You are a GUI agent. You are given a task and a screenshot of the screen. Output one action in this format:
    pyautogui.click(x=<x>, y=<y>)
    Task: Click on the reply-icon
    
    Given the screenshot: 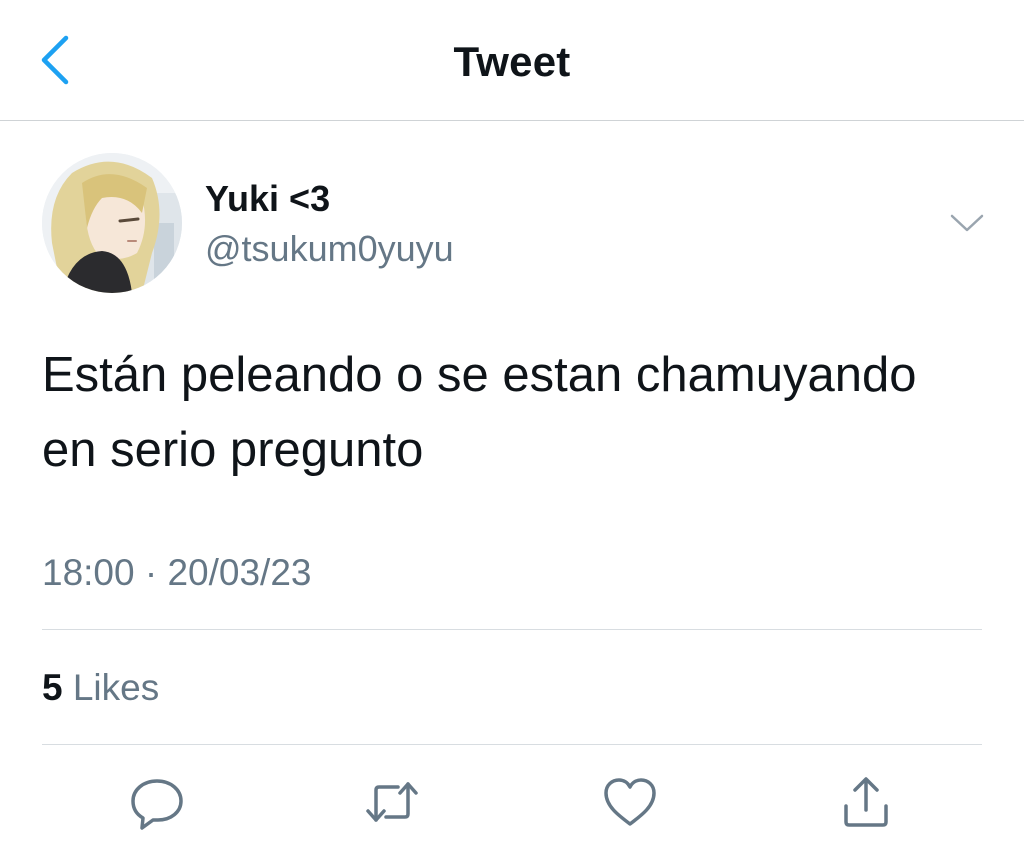 What is the action you would take?
    pyautogui.click(x=157, y=804)
    